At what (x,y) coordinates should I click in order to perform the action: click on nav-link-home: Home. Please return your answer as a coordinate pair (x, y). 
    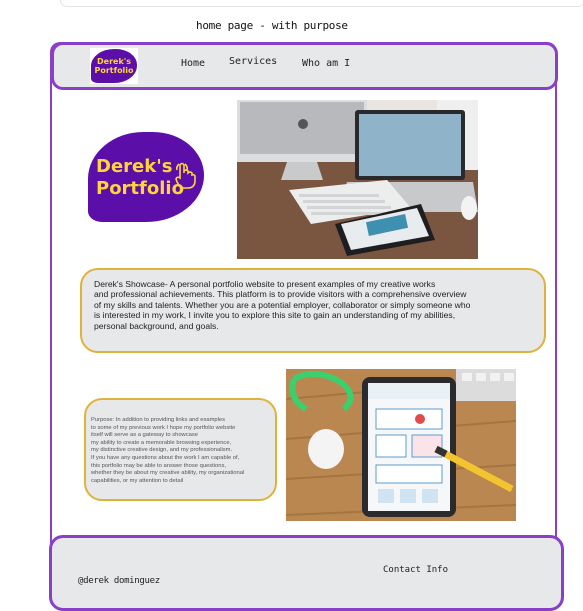
    Looking at the image, I should click on (193, 63).